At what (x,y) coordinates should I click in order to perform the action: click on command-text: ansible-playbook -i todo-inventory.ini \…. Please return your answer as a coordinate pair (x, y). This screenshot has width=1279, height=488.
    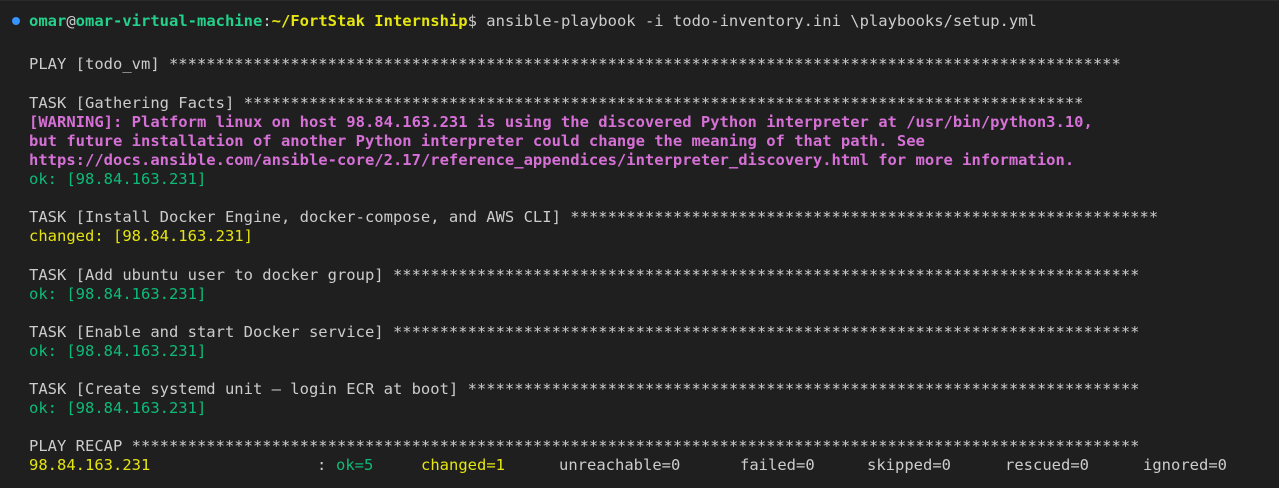
    Looking at the image, I should click on (756, 21).